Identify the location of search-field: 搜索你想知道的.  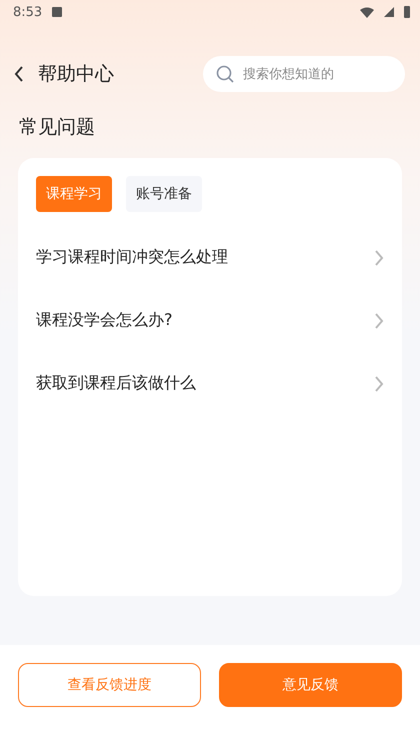
(304, 74).